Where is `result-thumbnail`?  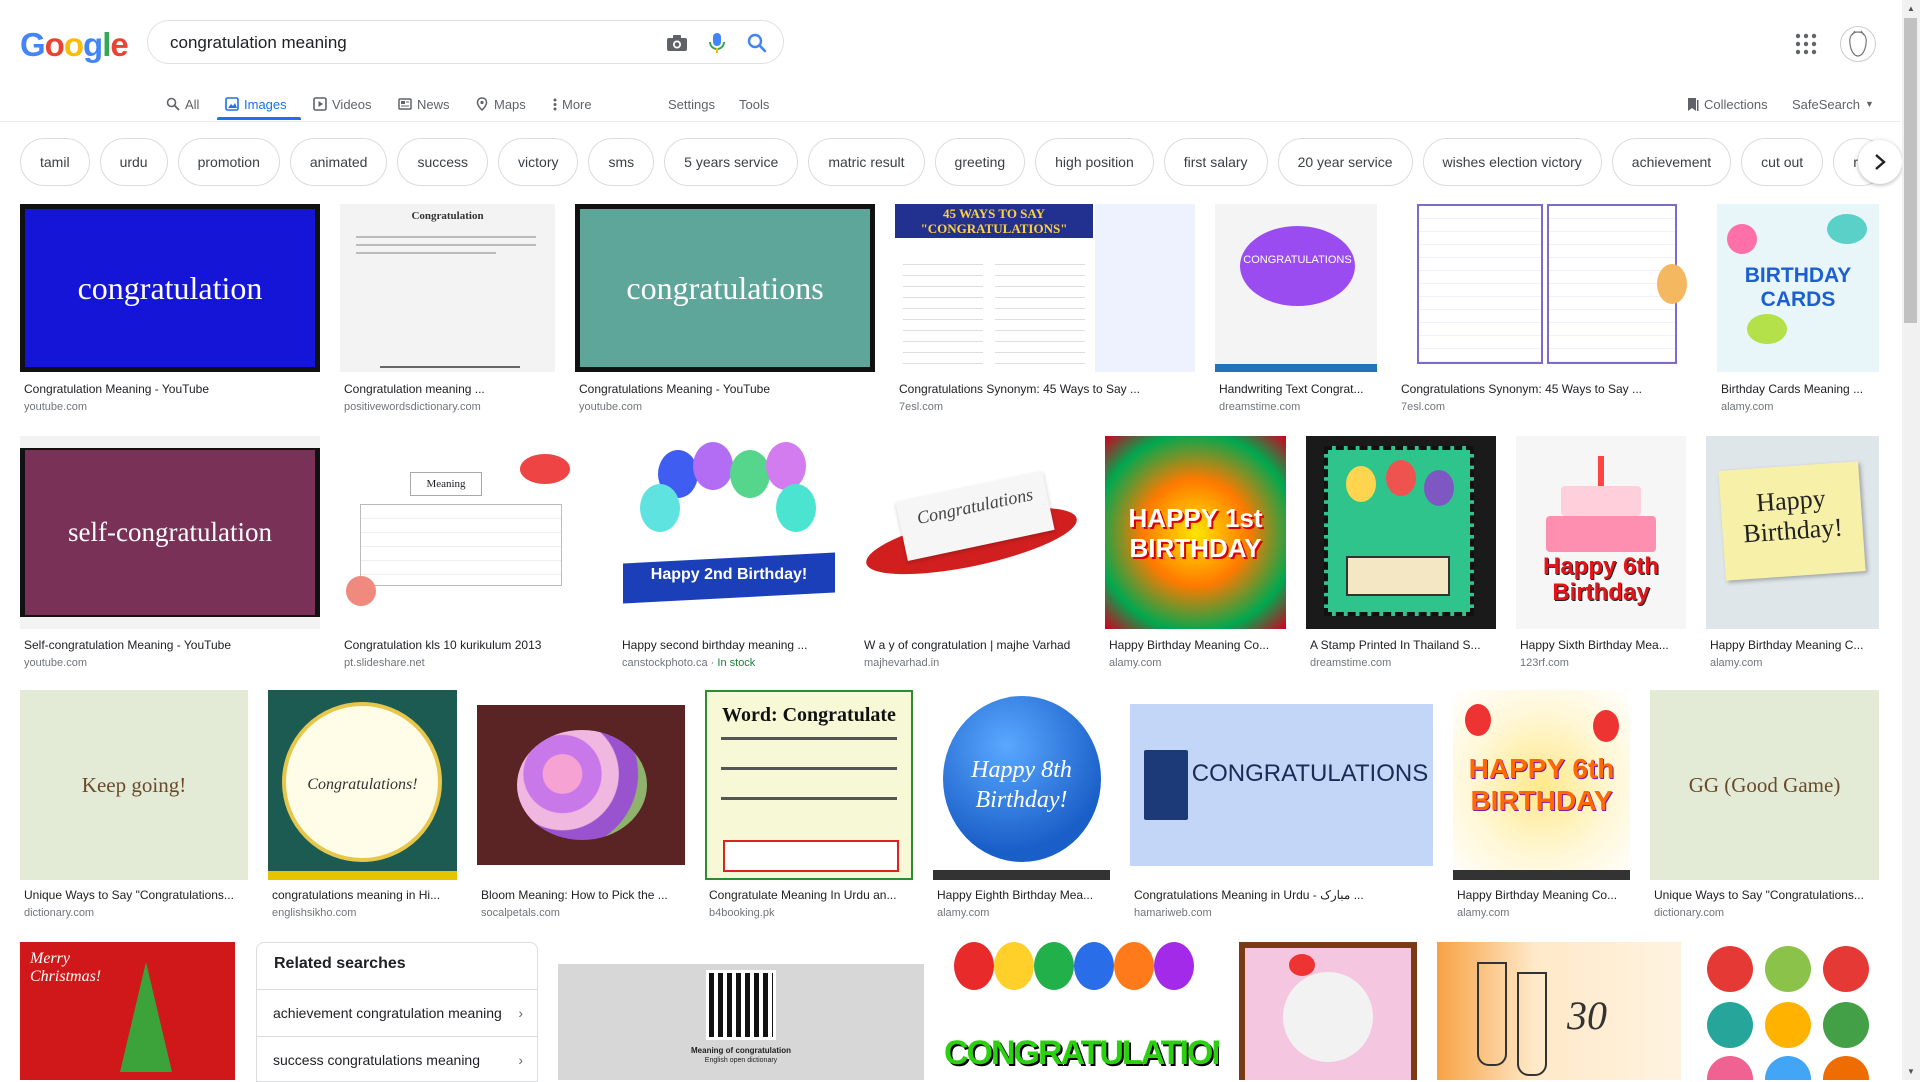
result-thumbnail is located at coordinates (1790, 1011).